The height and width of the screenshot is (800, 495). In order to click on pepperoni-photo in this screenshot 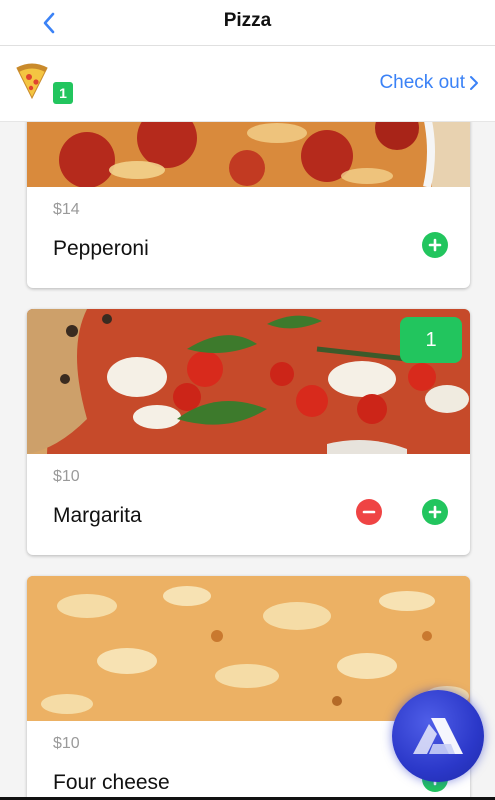, I will do `click(248, 154)`.